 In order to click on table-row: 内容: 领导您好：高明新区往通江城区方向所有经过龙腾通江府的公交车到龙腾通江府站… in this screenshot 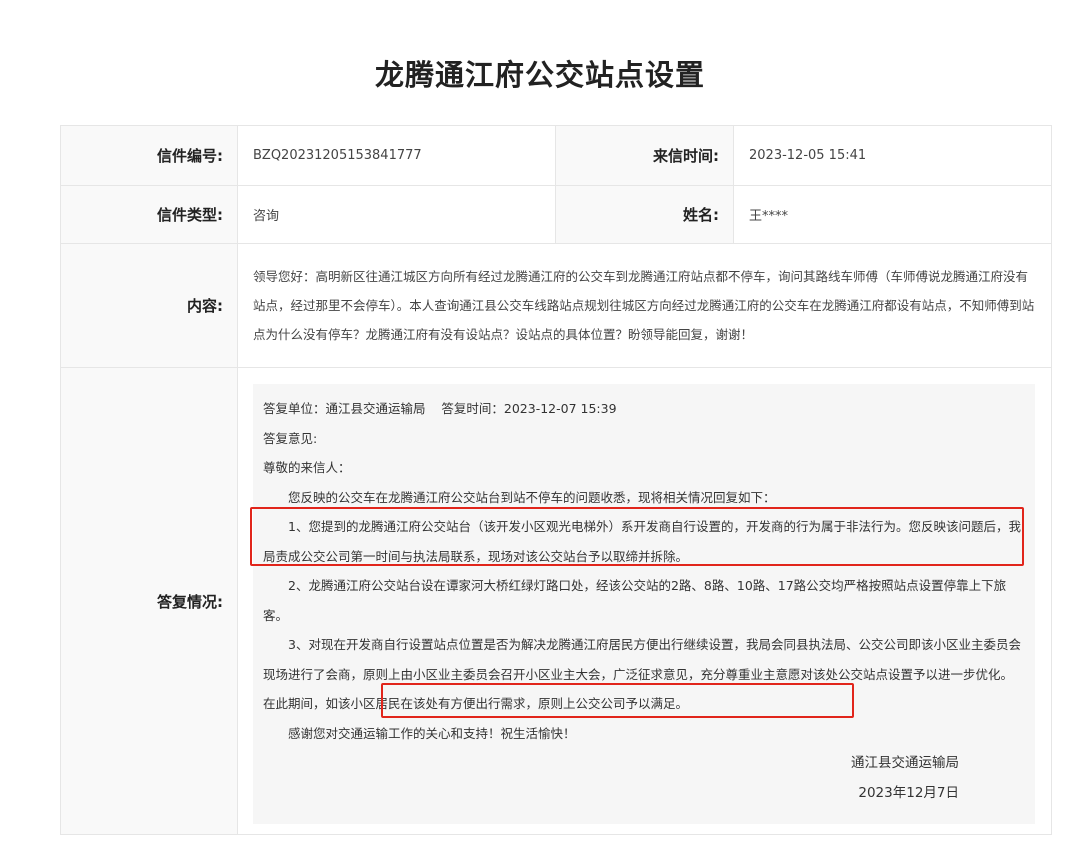, I will do `click(556, 305)`.